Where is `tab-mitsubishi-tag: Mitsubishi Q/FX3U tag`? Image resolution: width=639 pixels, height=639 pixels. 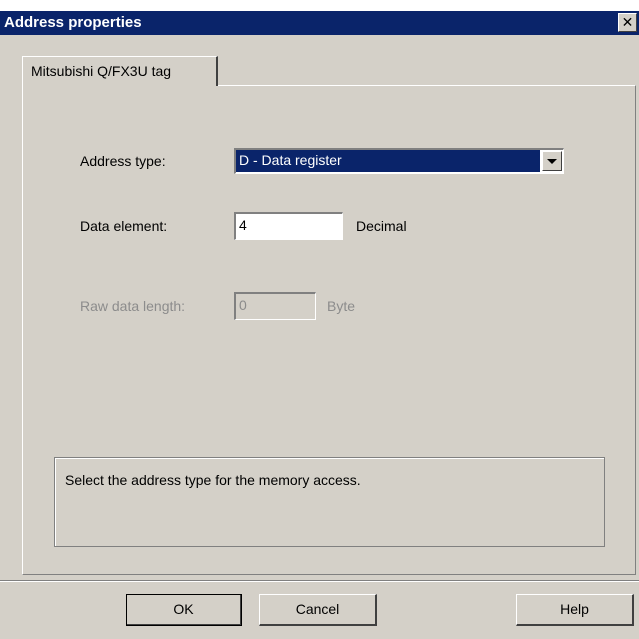
tab-mitsubishi-tag: Mitsubishi Q/FX3U tag is located at coordinates (120, 71).